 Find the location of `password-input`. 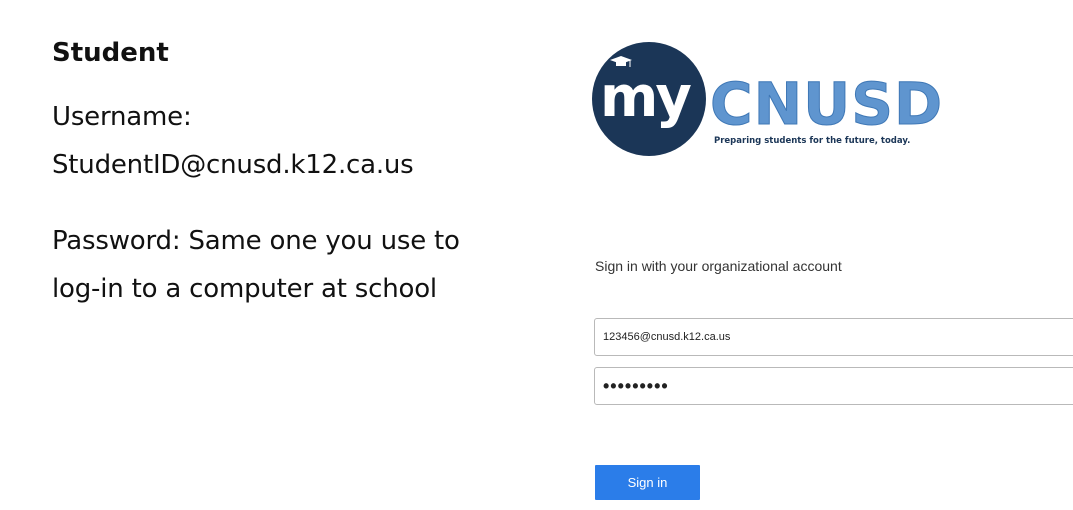

password-input is located at coordinates (833, 386).